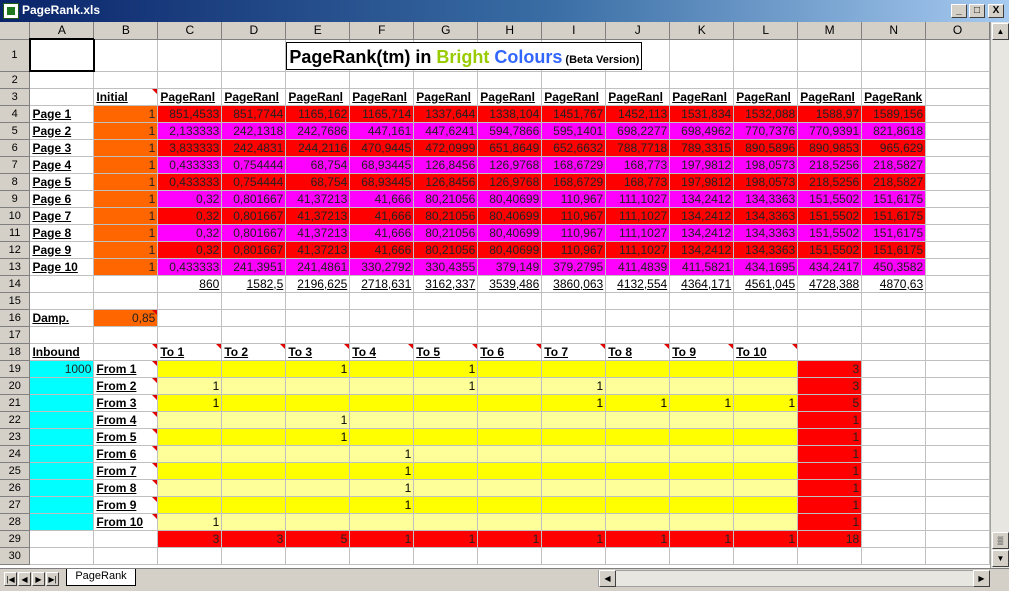  I want to click on pagerank-value: 2,133333, so click(190, 131).